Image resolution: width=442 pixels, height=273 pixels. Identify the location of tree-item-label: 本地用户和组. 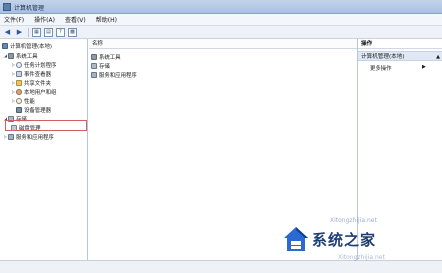
(40, 92).